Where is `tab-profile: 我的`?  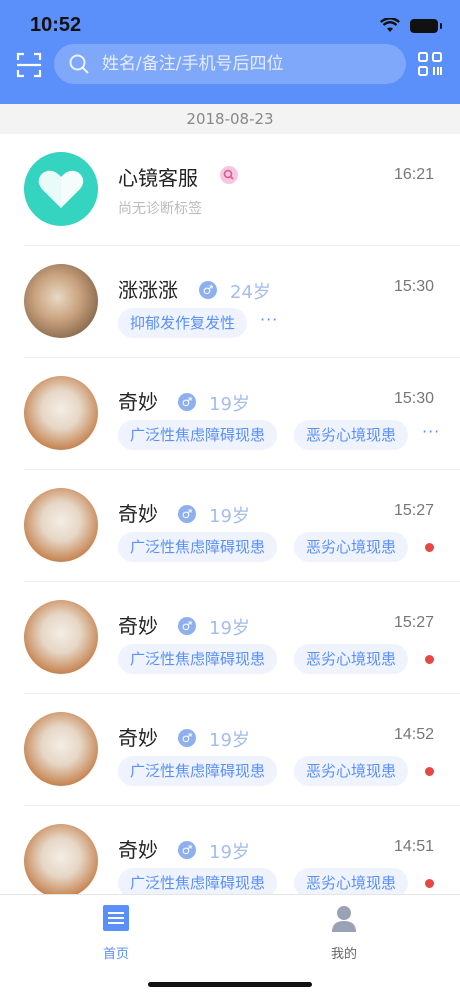 tab-profile: 我的 is located at coordinates (344, 932).